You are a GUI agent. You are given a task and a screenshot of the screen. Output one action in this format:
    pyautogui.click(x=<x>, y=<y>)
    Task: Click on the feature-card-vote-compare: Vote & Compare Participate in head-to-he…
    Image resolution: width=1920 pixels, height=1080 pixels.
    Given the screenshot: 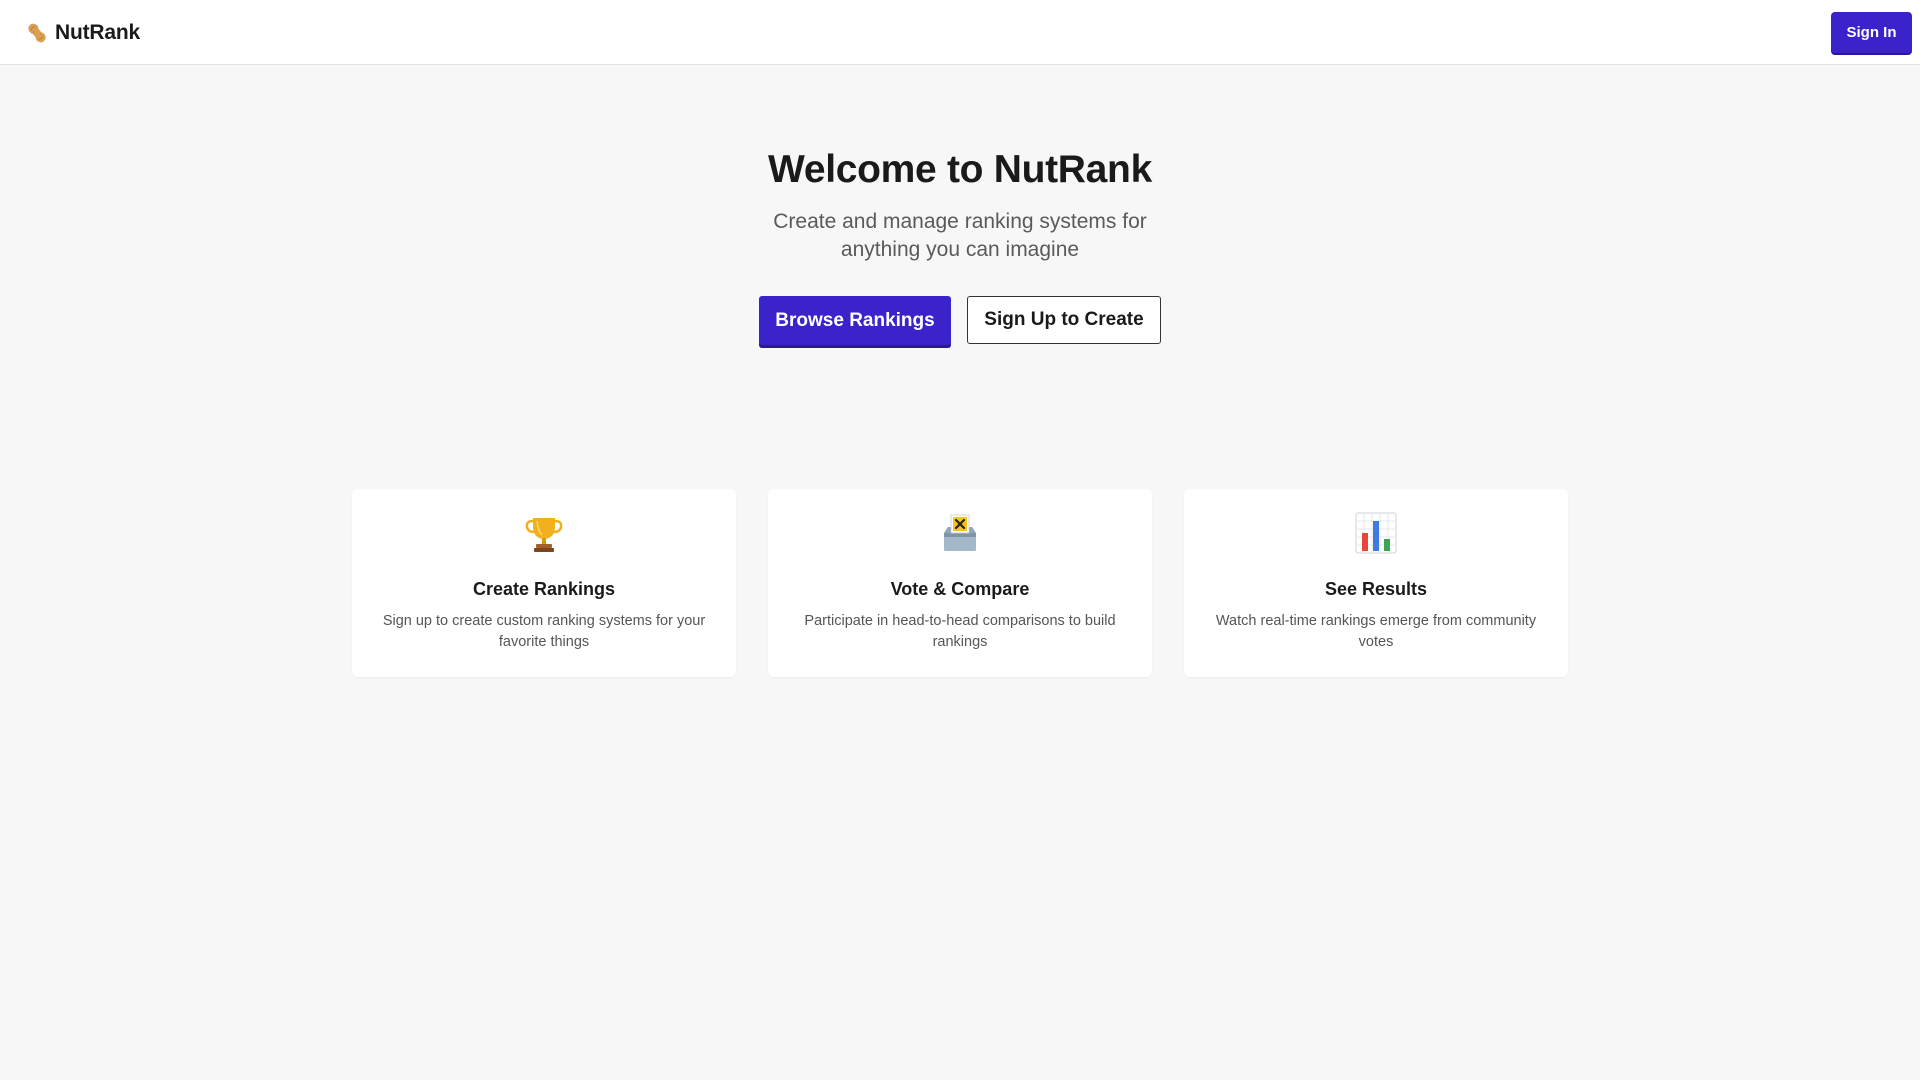 What is the action you would take?
    pyautogui.click(x=960, y=583)
    